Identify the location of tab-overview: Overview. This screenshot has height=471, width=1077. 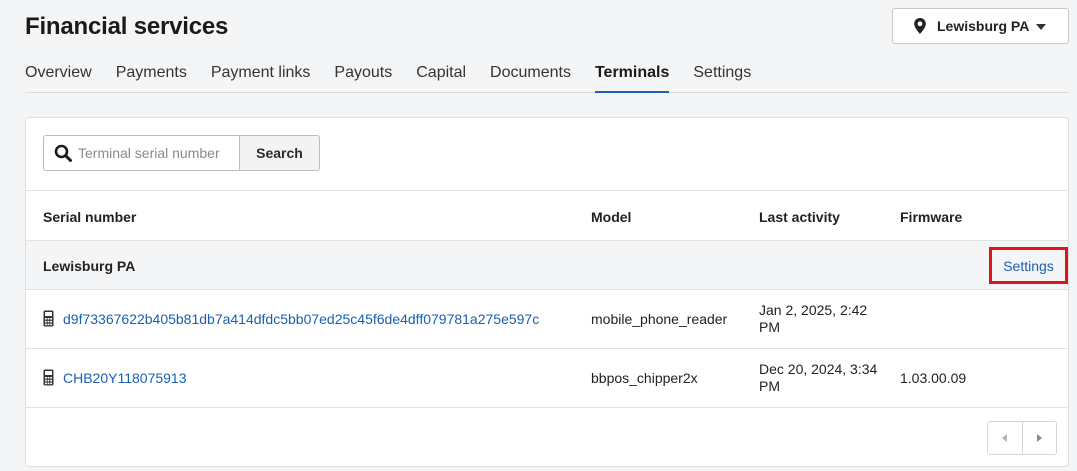
(58, 78).